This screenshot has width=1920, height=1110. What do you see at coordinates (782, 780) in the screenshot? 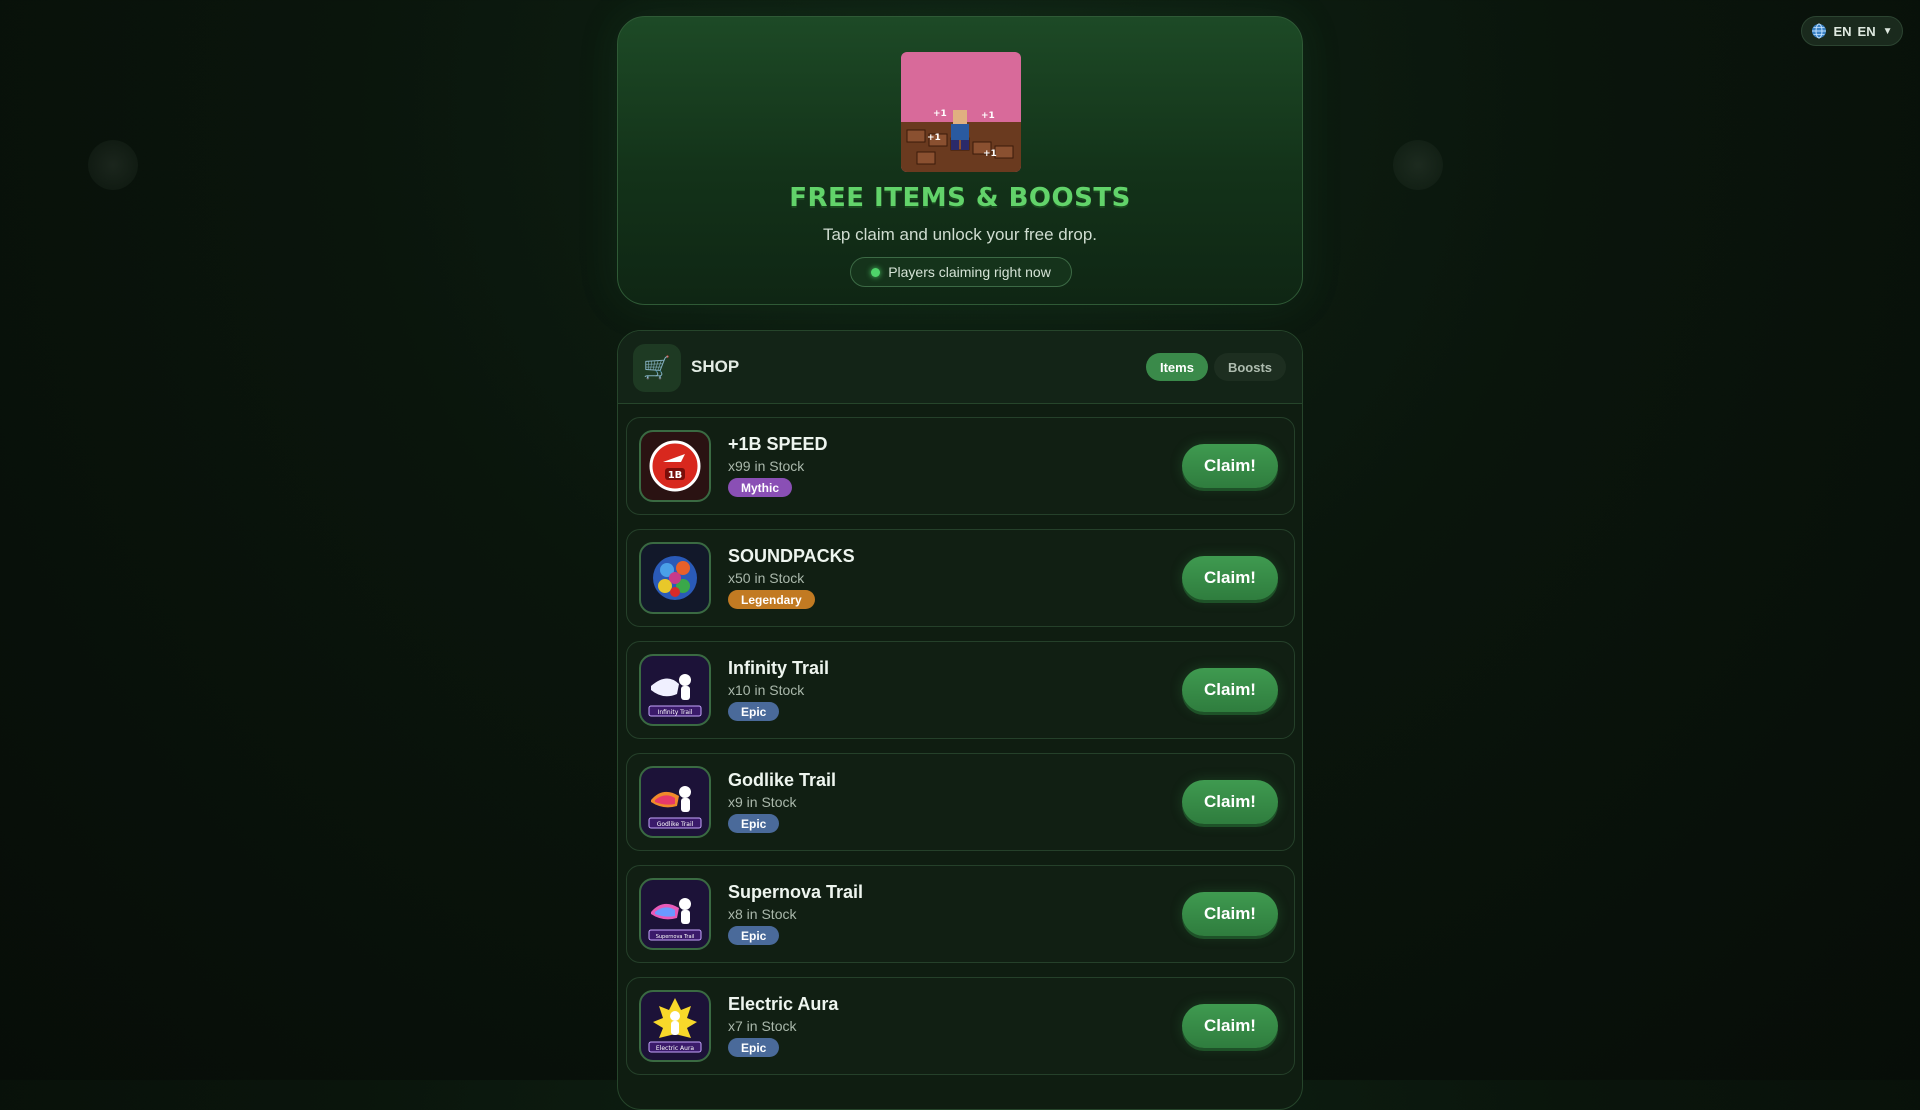
I see `item-name: Godlike Trail` at bounding box center [782, 780].